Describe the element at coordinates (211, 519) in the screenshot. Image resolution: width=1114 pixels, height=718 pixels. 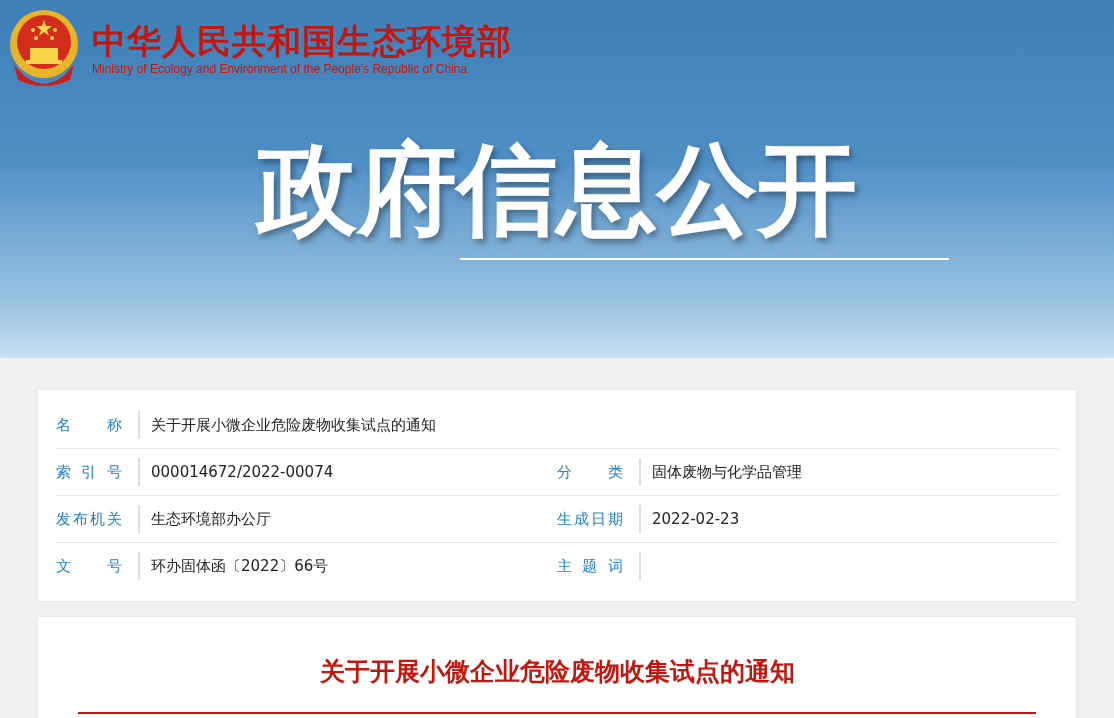
I see `field-value: 生态环境部办公厅` at that location.